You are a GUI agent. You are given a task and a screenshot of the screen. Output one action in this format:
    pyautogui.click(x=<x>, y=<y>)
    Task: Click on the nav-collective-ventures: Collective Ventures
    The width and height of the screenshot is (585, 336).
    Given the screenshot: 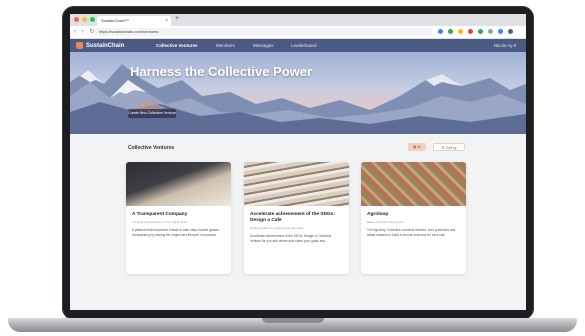 What is the action you would take?
    pyautogui.click(x=177, y=46)
    